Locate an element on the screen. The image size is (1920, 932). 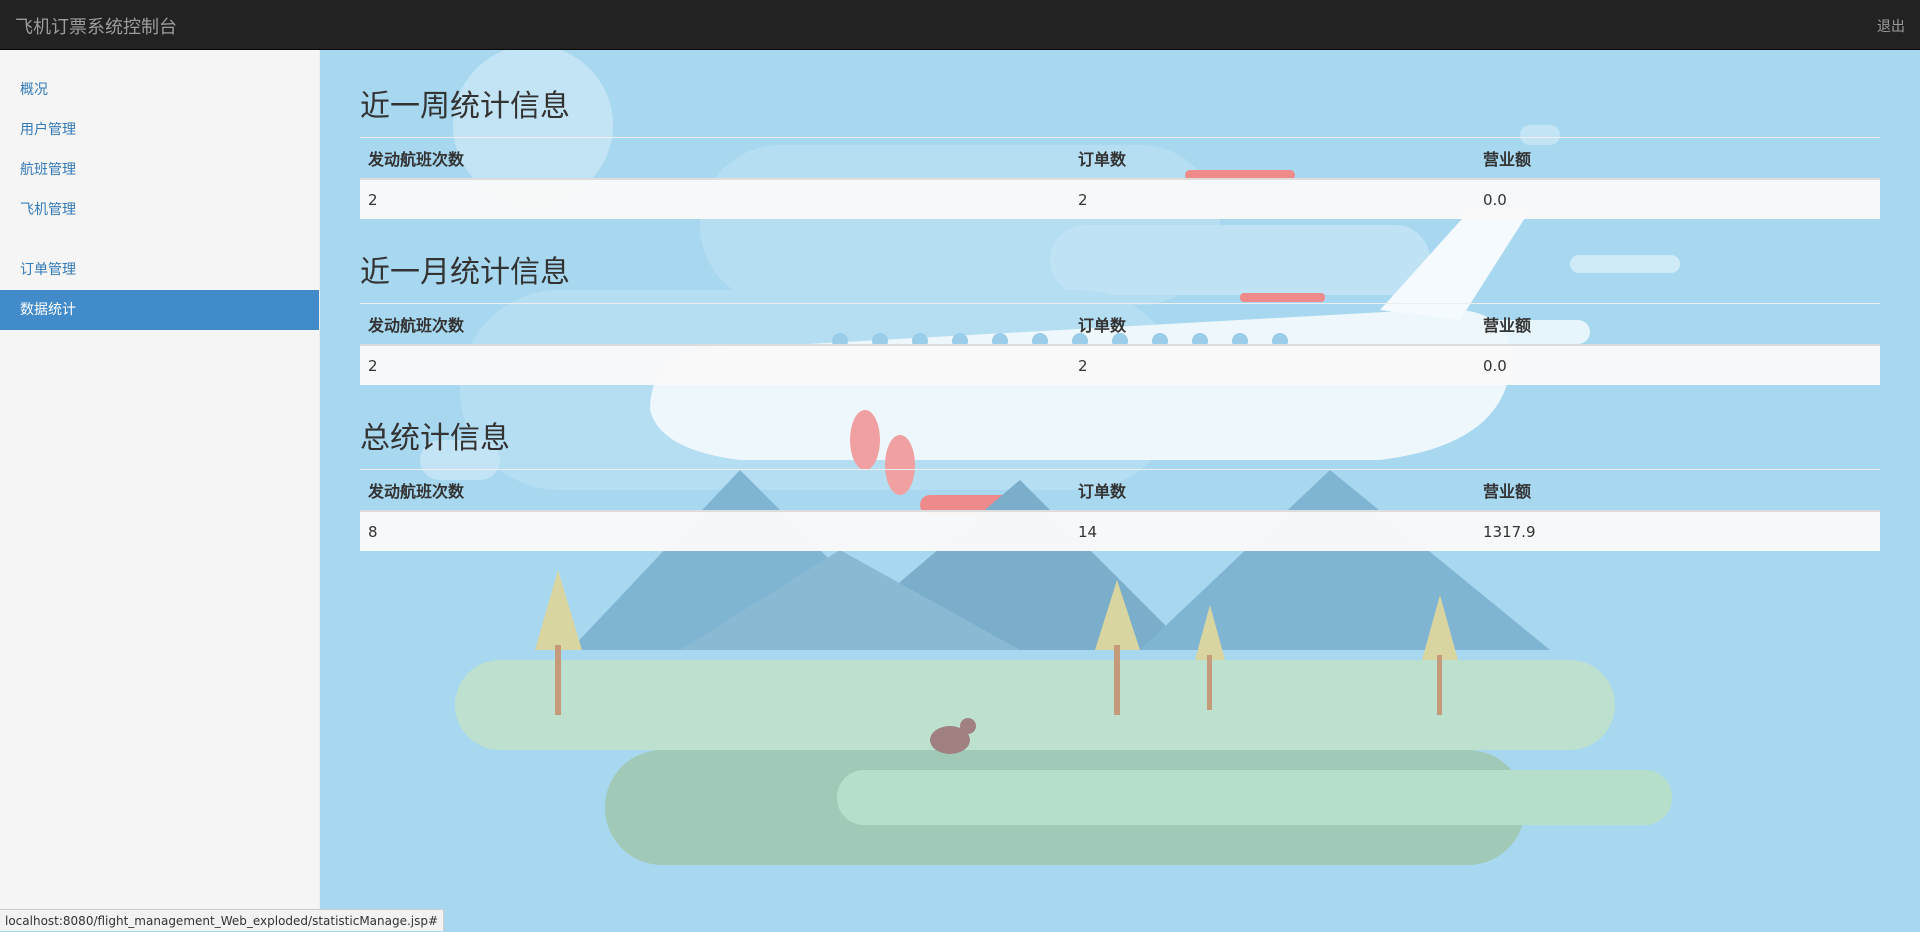
top-navbar: 飞机订票系统控制台 退出 is located at coordinates (960, 25).